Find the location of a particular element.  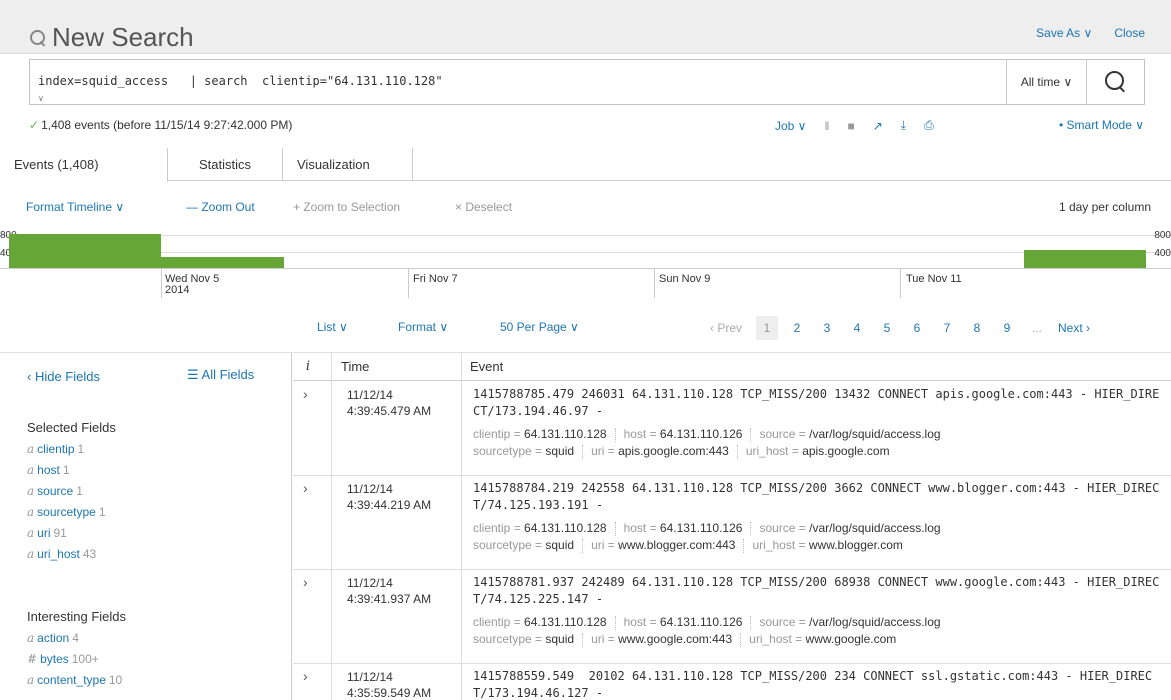

share-icon: ↗ is located at coordinates (878, 126).